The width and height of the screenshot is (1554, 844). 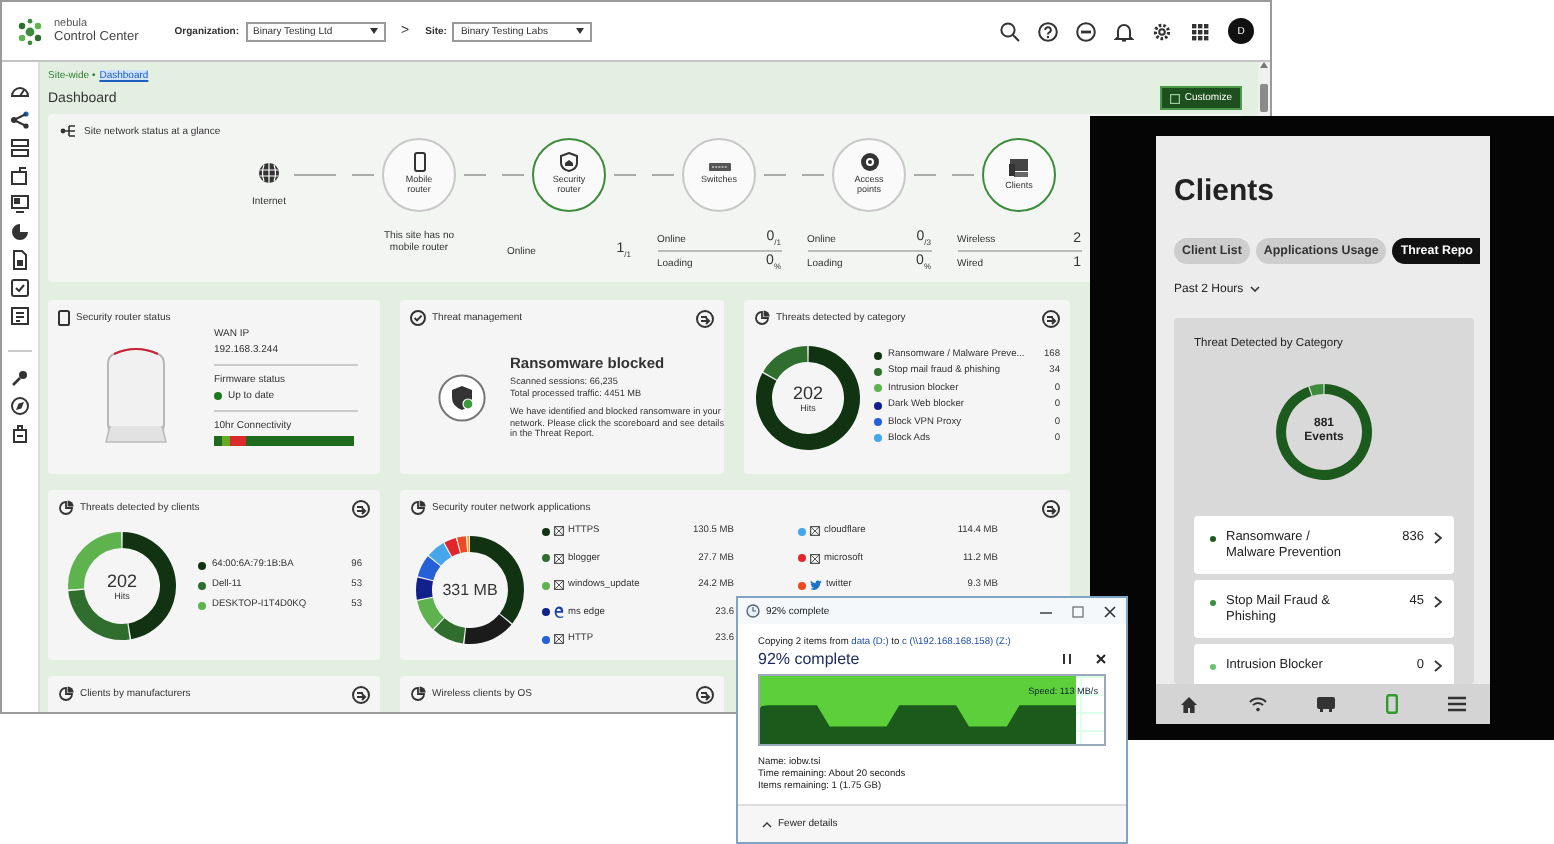 What do you see at coordinates (559, 612) in the screenshot?
I see `browser-icon` at bounding box center [559, 612].